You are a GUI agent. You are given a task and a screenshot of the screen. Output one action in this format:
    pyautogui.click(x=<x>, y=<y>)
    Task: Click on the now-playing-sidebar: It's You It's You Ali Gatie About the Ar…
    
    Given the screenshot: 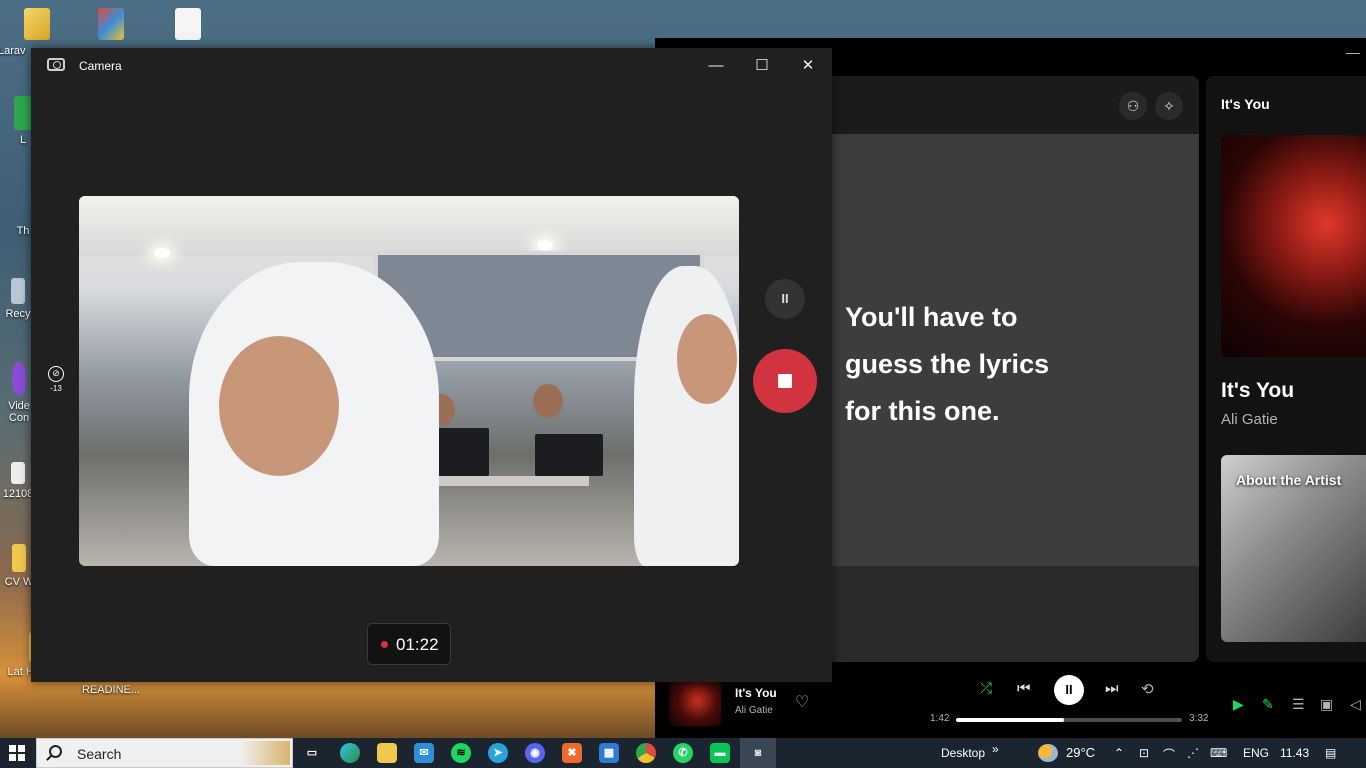 What is the action you would take?
    pyautogui.click(x=1286, y=369)
    